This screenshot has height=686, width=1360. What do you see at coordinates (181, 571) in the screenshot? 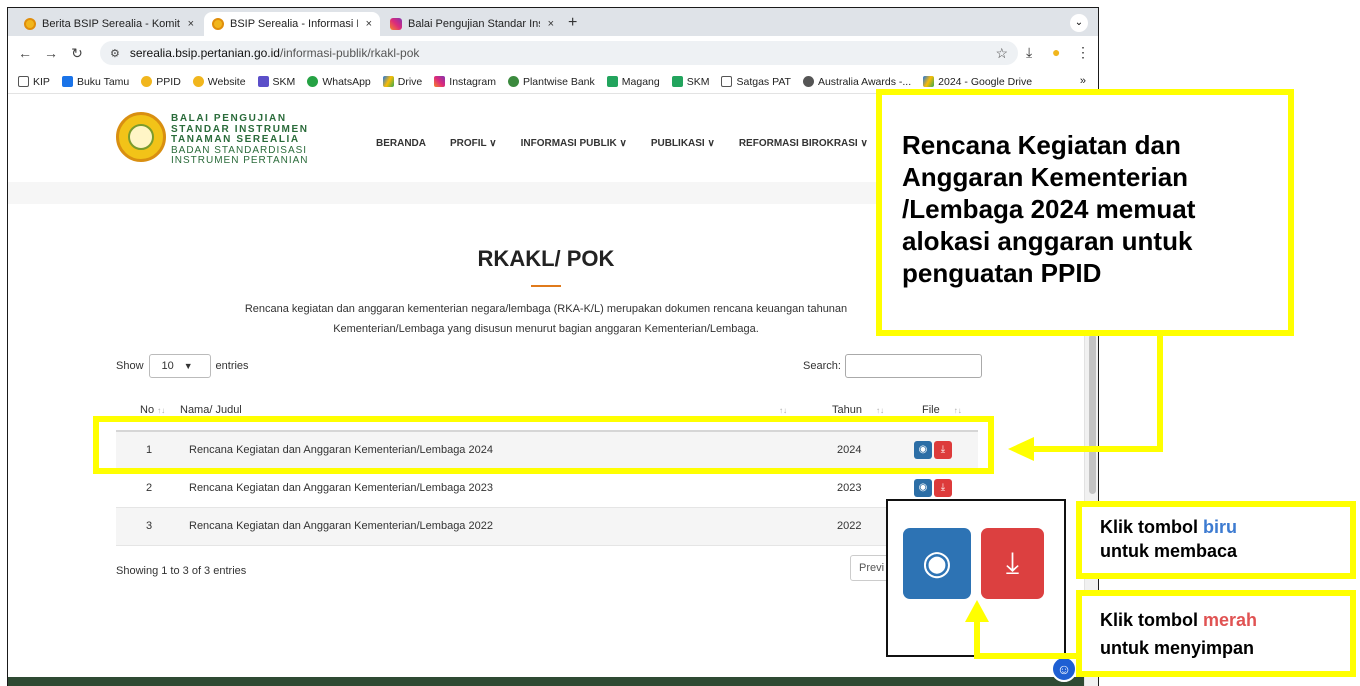
I see `table-info: Showing 1 to 3 of 3 entries` at bounding box center [181, 571].